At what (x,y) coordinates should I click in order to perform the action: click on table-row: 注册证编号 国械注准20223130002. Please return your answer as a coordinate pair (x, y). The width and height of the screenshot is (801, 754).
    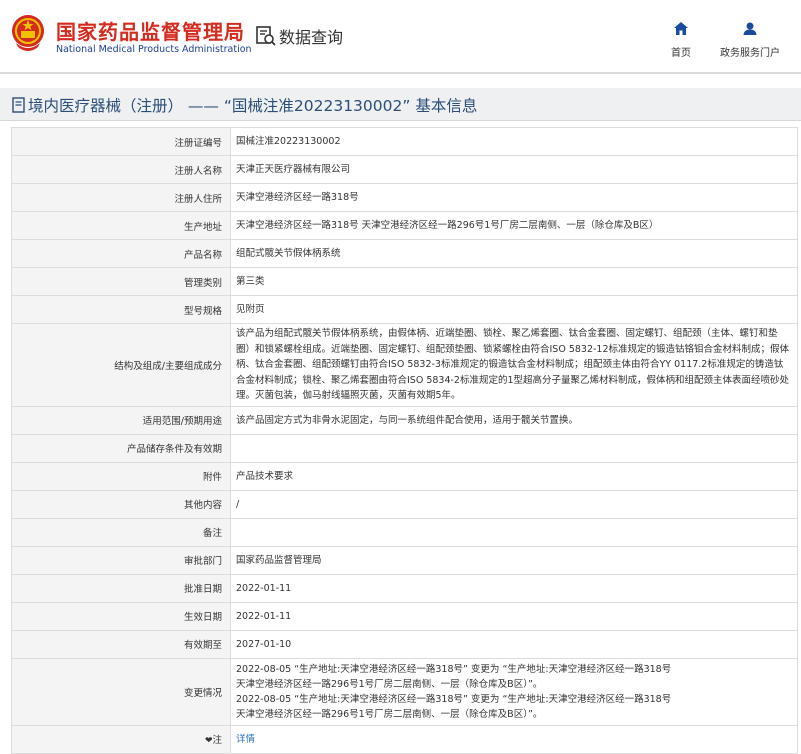
    Looking at the image, I should click on (404, 141).